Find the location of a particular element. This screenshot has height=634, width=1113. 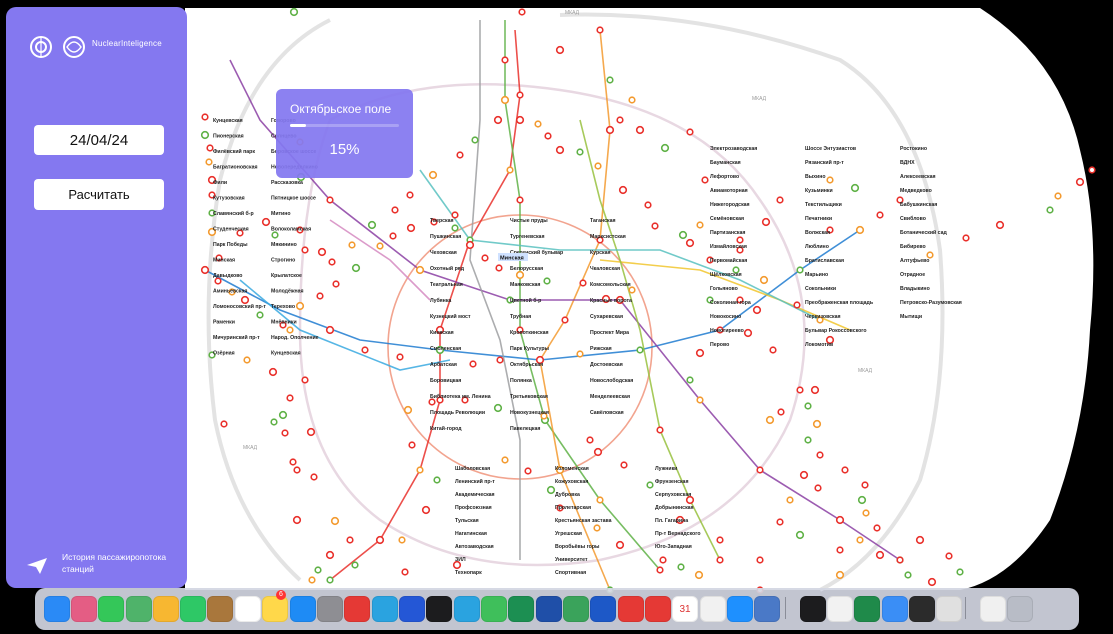

date-field: 24/04/24 is located at coordinates (99, 140).